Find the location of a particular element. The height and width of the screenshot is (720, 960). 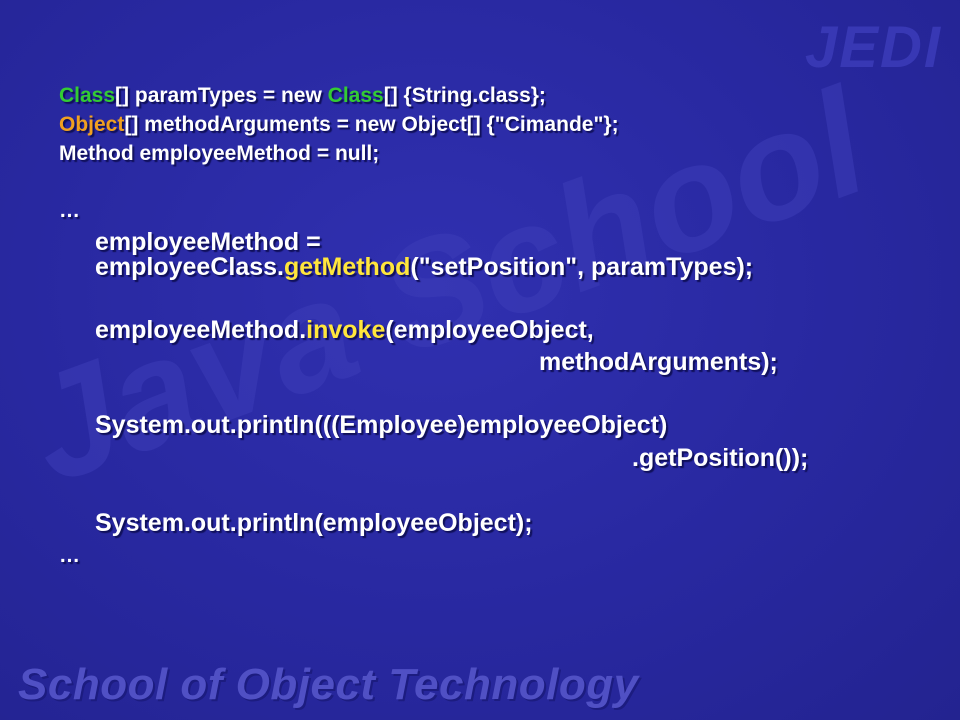

code-line-7: methodArguments); is located at coordinates (658, 362).